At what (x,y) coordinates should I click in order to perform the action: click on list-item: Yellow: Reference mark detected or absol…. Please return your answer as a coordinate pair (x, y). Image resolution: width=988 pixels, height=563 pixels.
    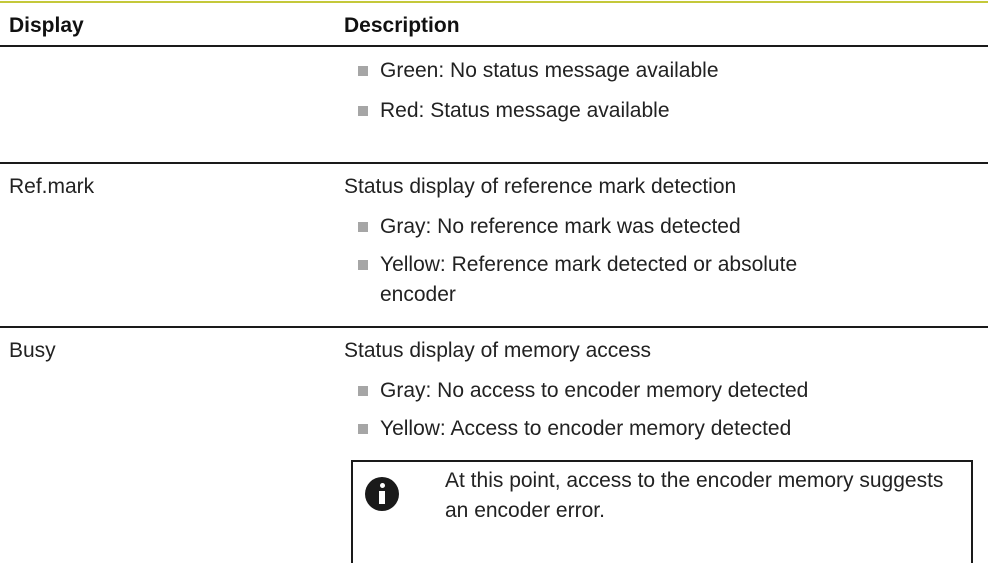
    Looking at the image, I should click on (589, 280).